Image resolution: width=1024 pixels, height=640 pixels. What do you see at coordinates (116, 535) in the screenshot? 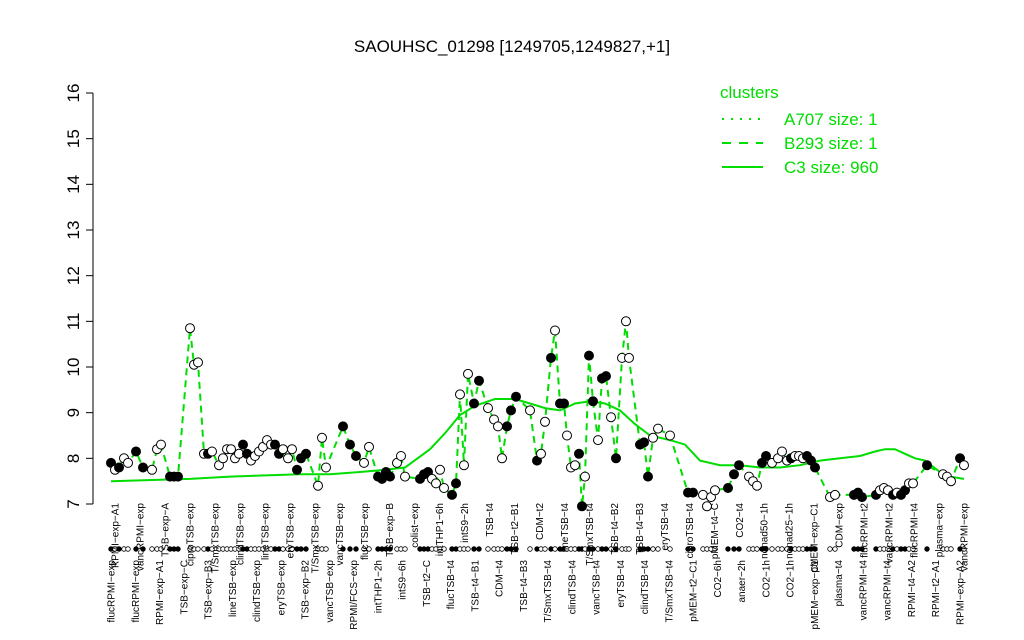
I see `x-label-top-0: RPMI−exp−A1` at bounding box center [116, 535].